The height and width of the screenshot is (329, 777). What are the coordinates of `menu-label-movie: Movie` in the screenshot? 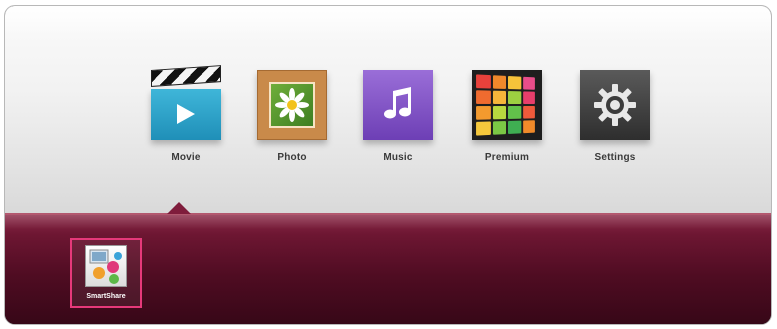 It's located at (186, 157).